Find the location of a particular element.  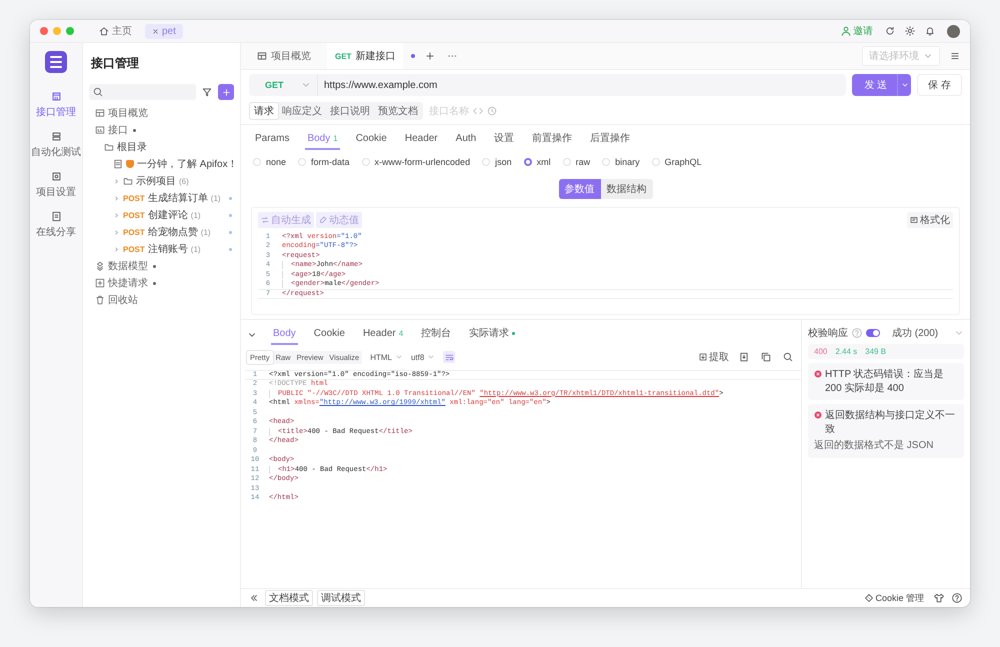

request-tab: 后置操作 is located at coordinates (610, 140).